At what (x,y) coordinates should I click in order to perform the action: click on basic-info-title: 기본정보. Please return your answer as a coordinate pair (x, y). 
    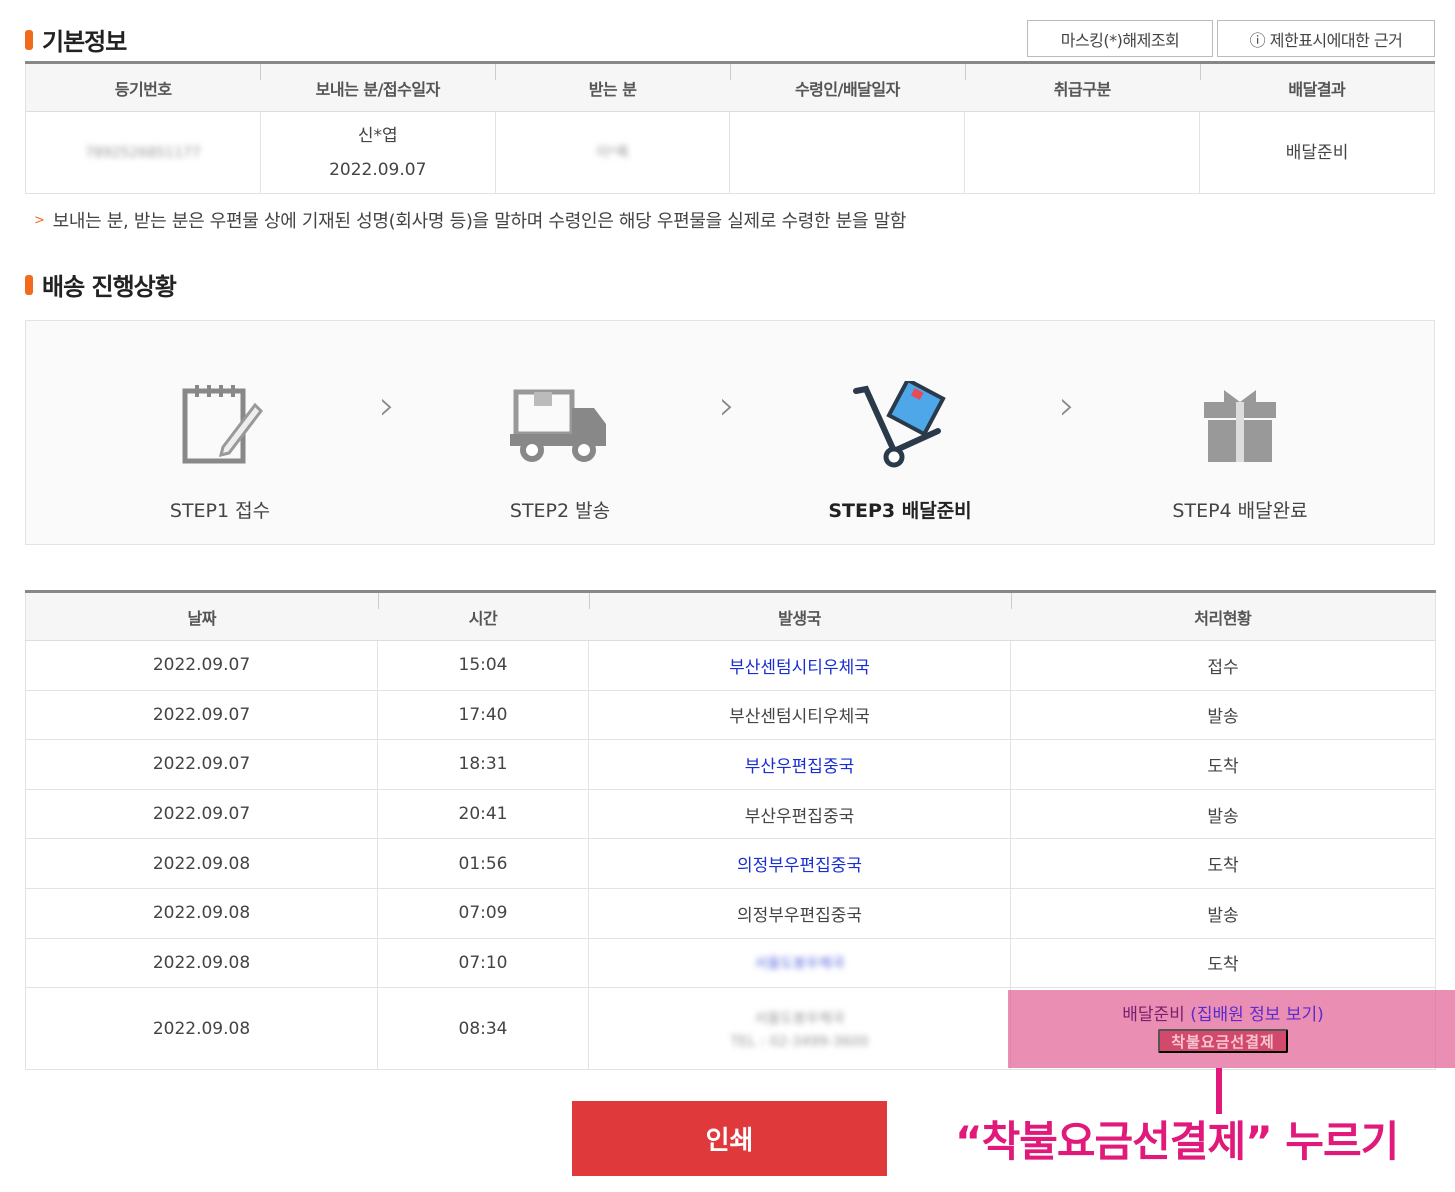
    Looking at the image, I should click on (76, 39).